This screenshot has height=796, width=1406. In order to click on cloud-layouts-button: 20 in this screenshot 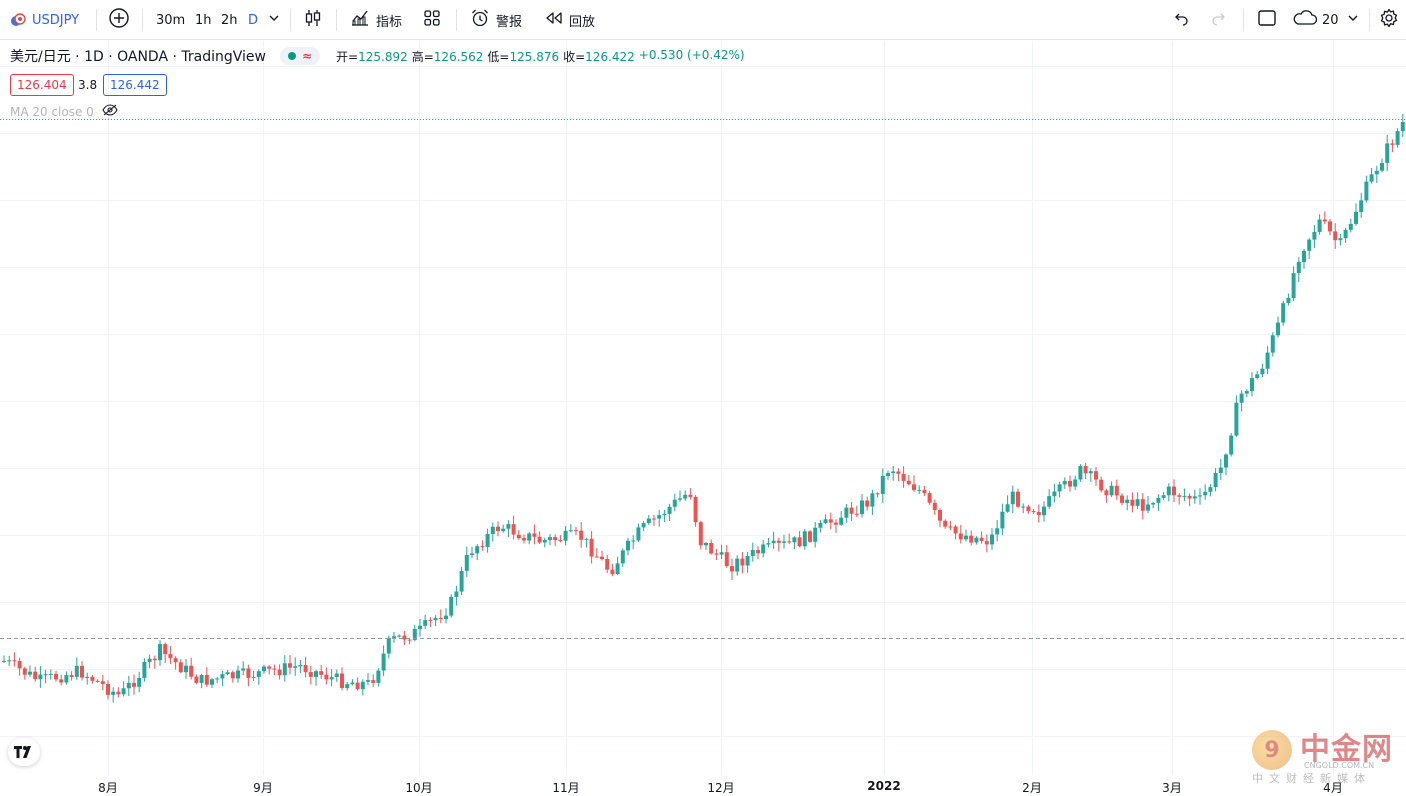, I will do `click(1325, 20)`.